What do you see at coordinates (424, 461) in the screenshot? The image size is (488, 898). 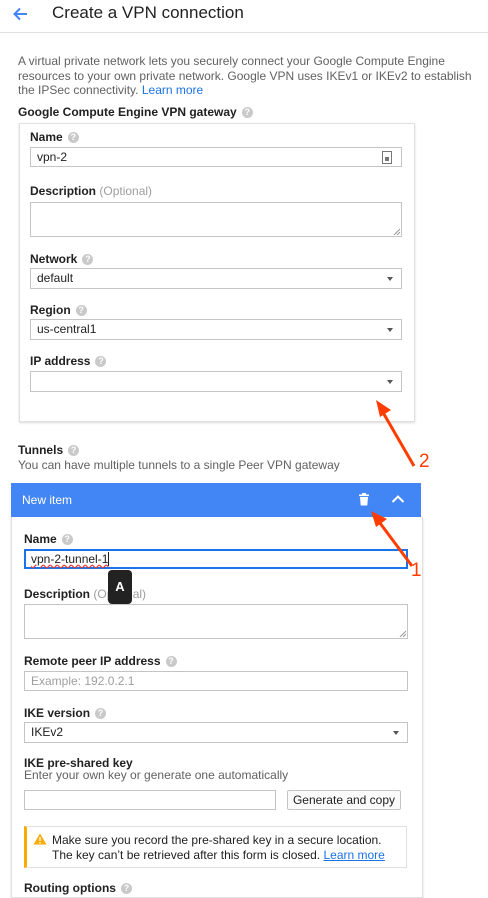 I see `annotation-label-2: 2` at bounding box center [424, 461].